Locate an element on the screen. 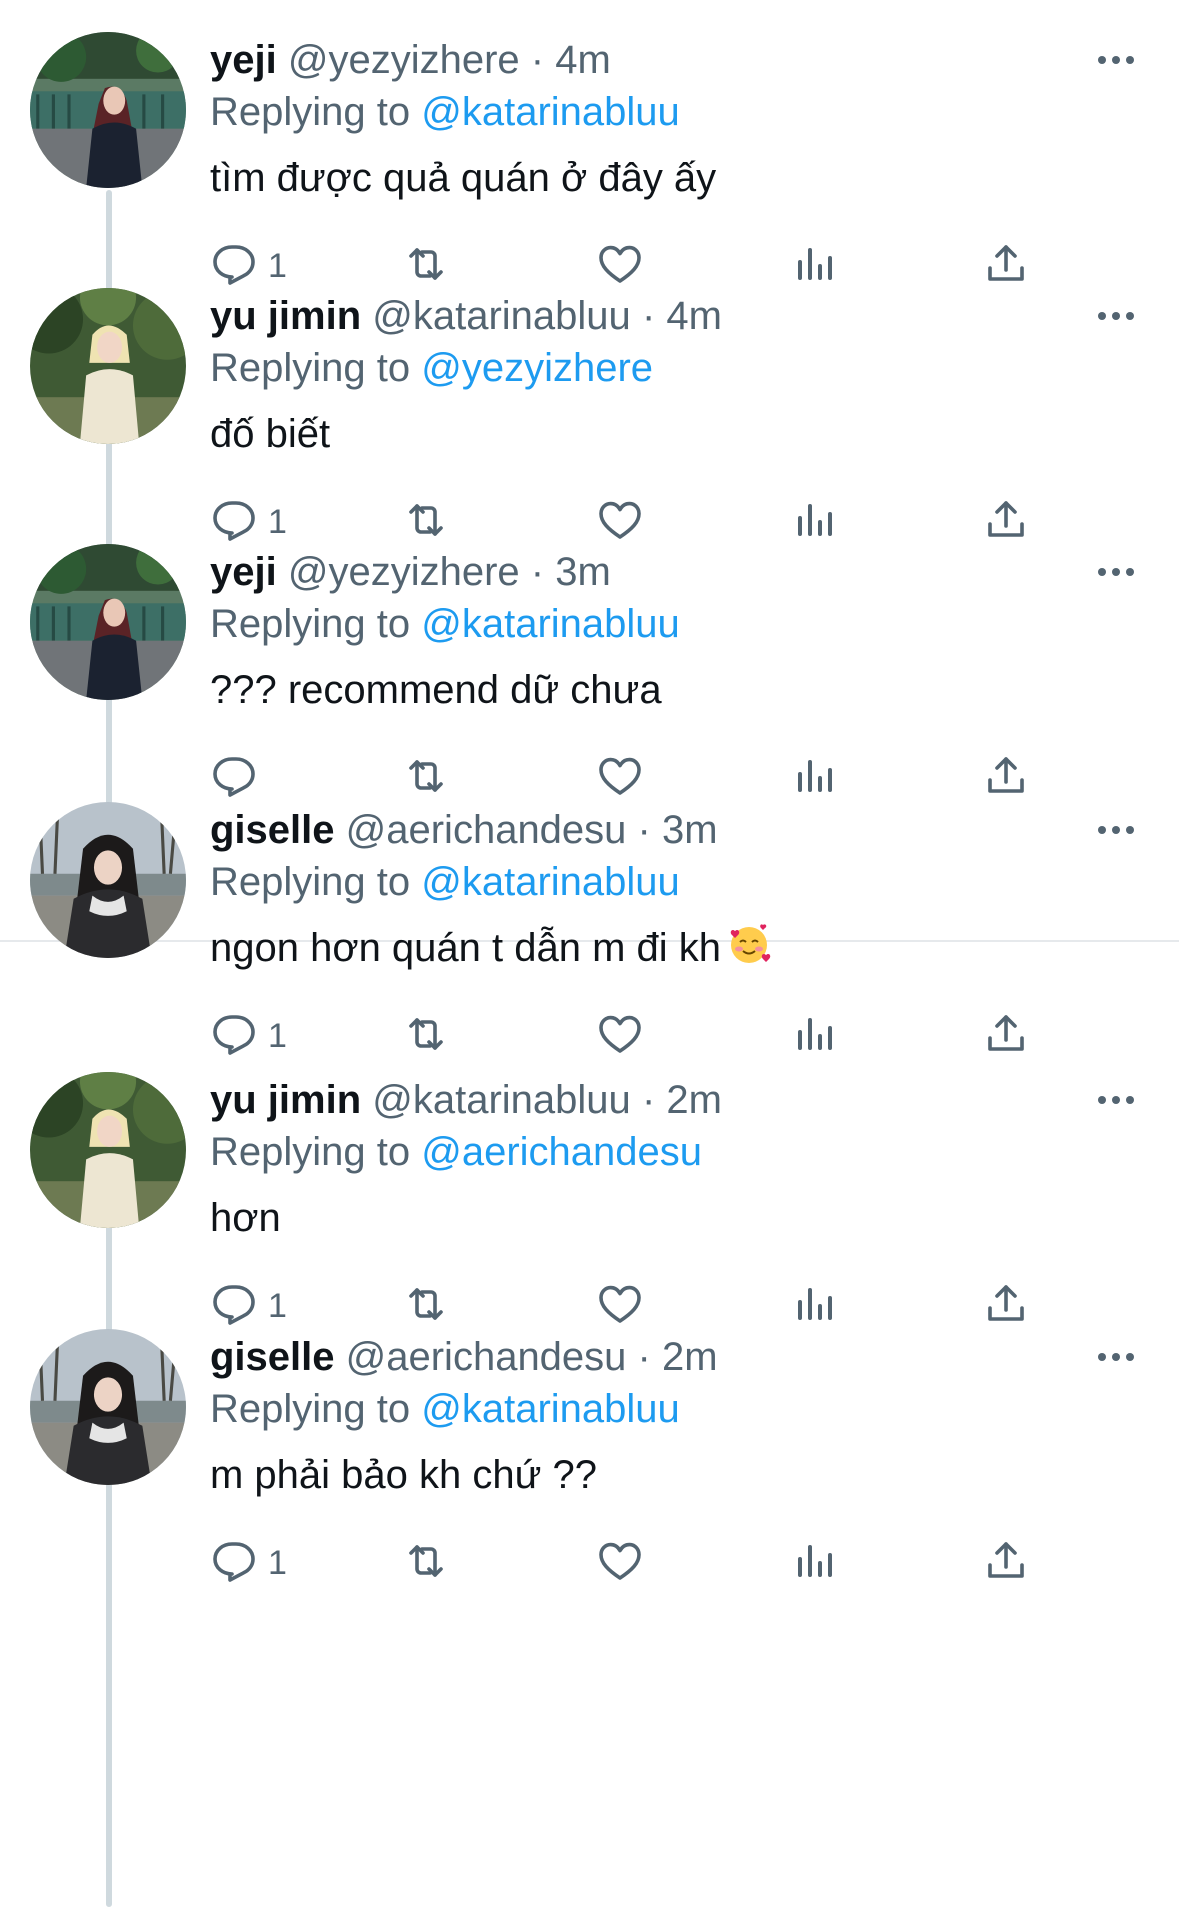 This screenshot has height=1907, width=1179. replying-to: Replying to @aerichandesu is located at coordinates (456, 1152).